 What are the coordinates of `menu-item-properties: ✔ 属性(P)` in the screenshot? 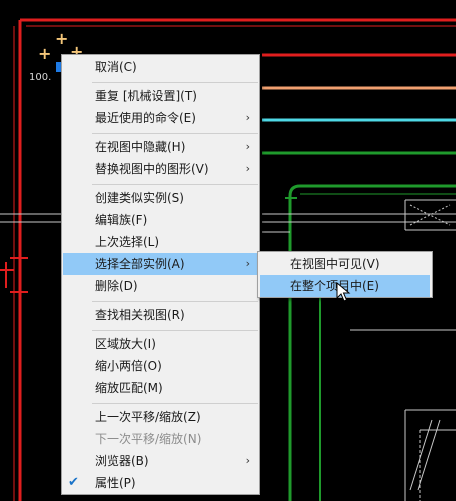 It's located at (161, 483).